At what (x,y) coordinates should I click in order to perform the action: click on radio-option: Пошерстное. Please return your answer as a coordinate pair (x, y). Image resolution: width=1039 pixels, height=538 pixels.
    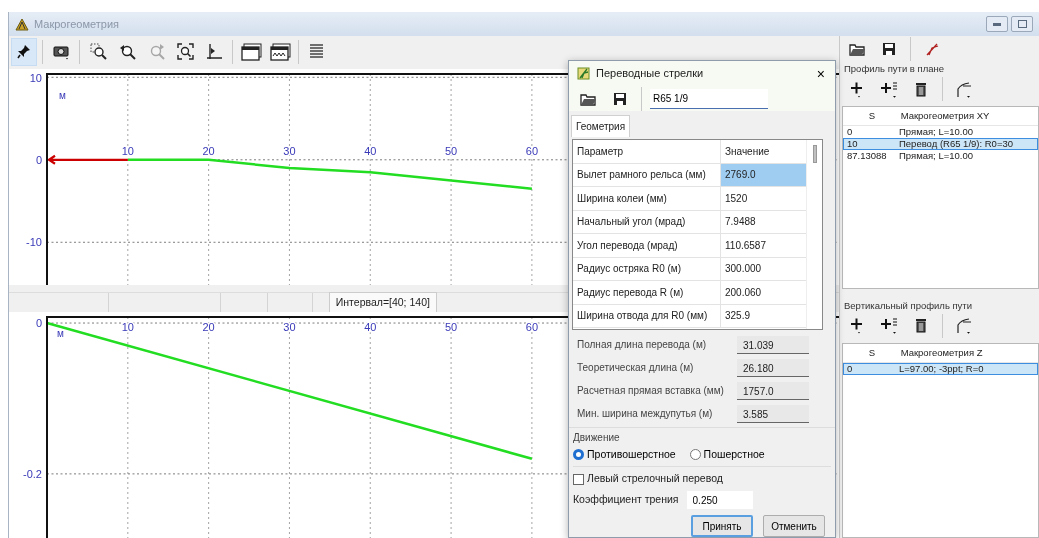
    Looking at the image, I should click on (727, 454).